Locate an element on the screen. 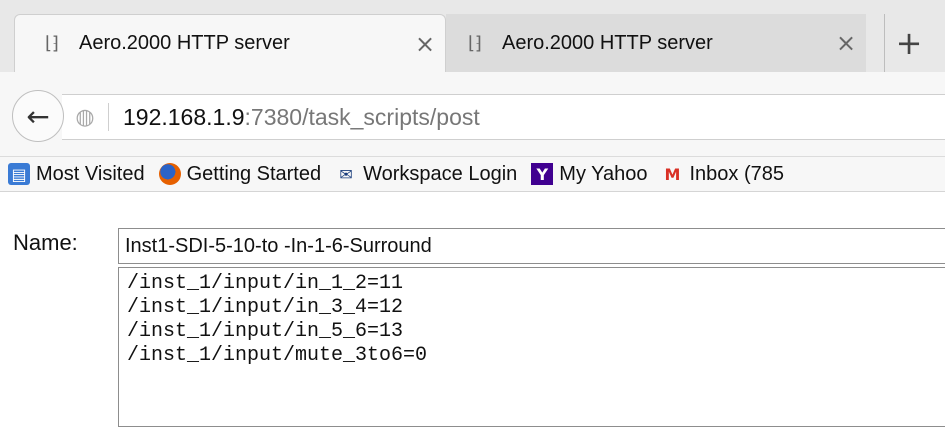 This screenshot has width=945, height=427. back-button: ← is located at coordinates (38, 116).